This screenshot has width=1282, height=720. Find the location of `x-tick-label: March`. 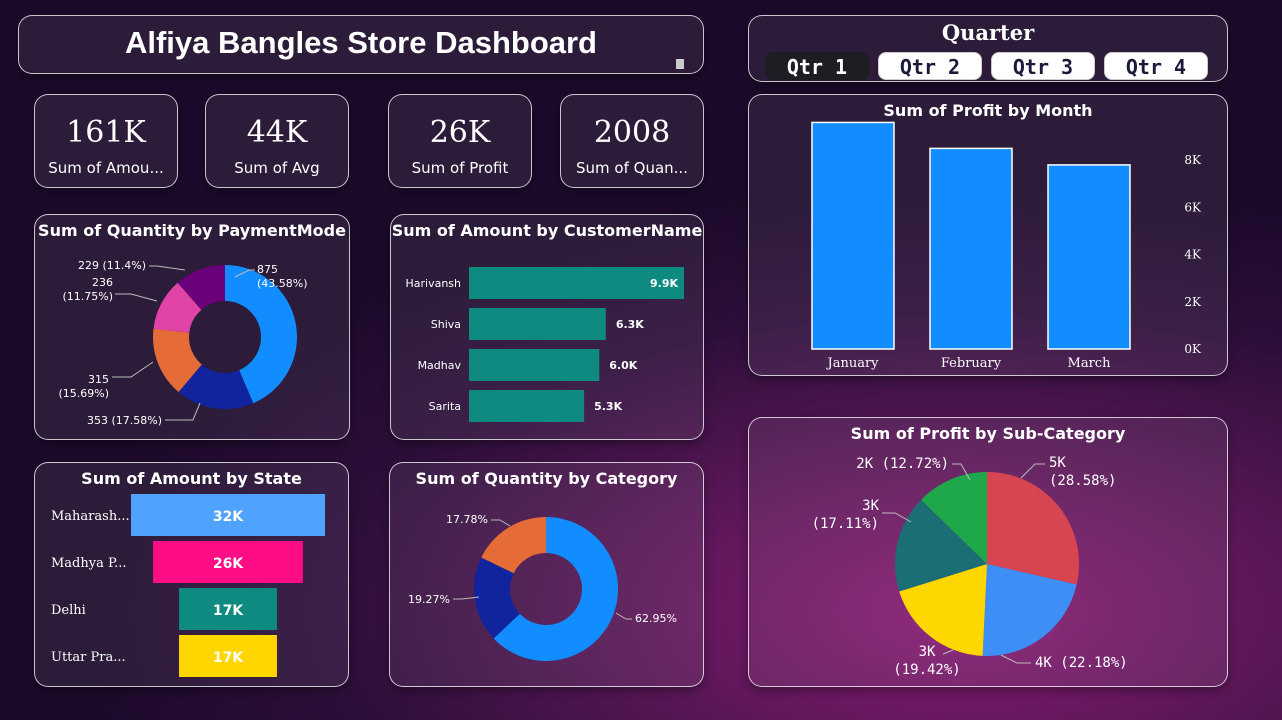

x-tick-label: March is located at coordinates (1090, 363).